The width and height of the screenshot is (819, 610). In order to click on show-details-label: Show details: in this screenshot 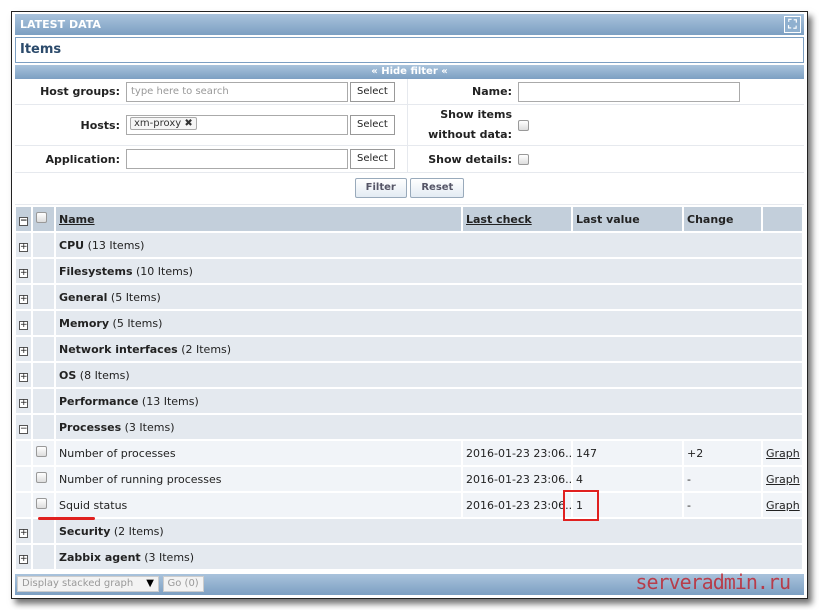, I will do `click(470, 159)`.